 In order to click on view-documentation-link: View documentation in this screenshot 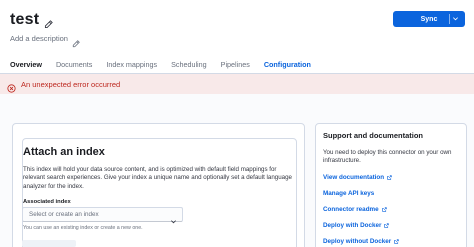, I will do `click(357, 177)`.